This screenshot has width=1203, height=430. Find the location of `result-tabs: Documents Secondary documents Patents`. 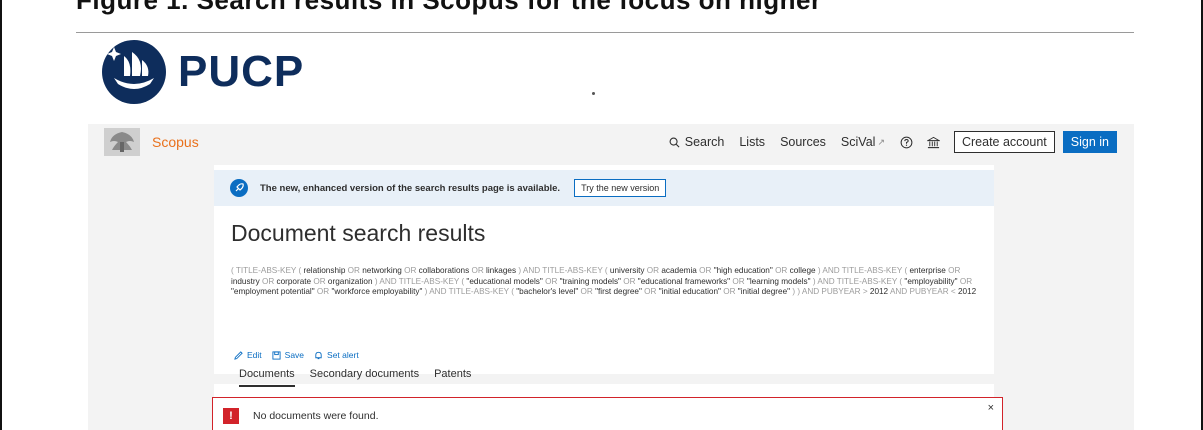

result-tabs: Documents Secondary documents Patents is located at coordinates (362, 377).